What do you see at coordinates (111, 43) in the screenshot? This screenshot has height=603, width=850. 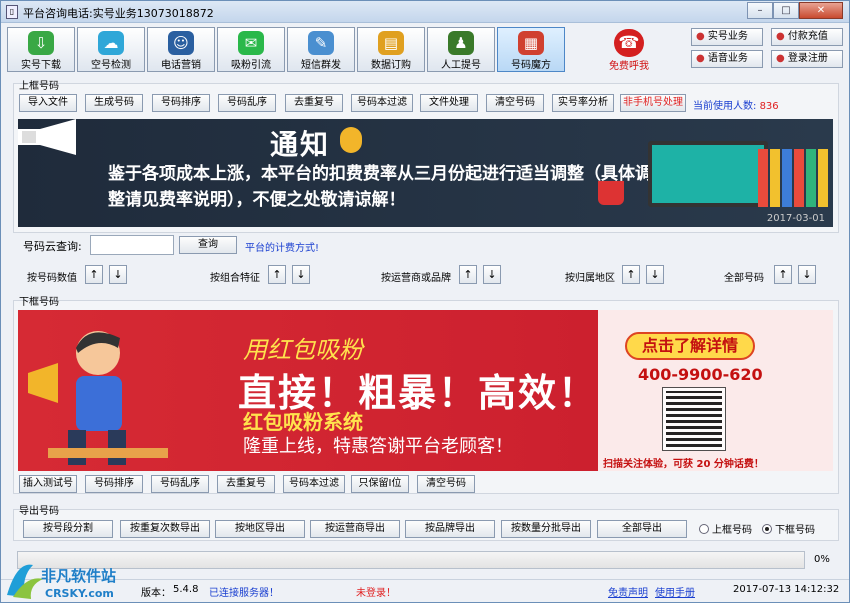 I see `cloud-check-icon: ☁` at bounding box center [111, 43].